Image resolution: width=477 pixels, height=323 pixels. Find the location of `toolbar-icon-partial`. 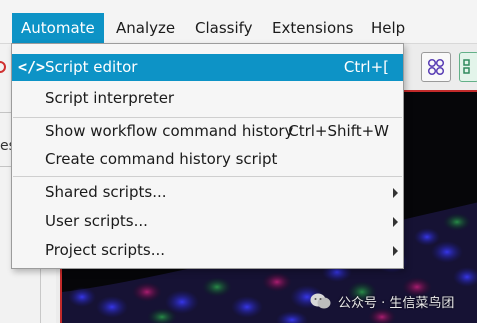

toolbar-icon-partial is located at coordinates (3, 67).